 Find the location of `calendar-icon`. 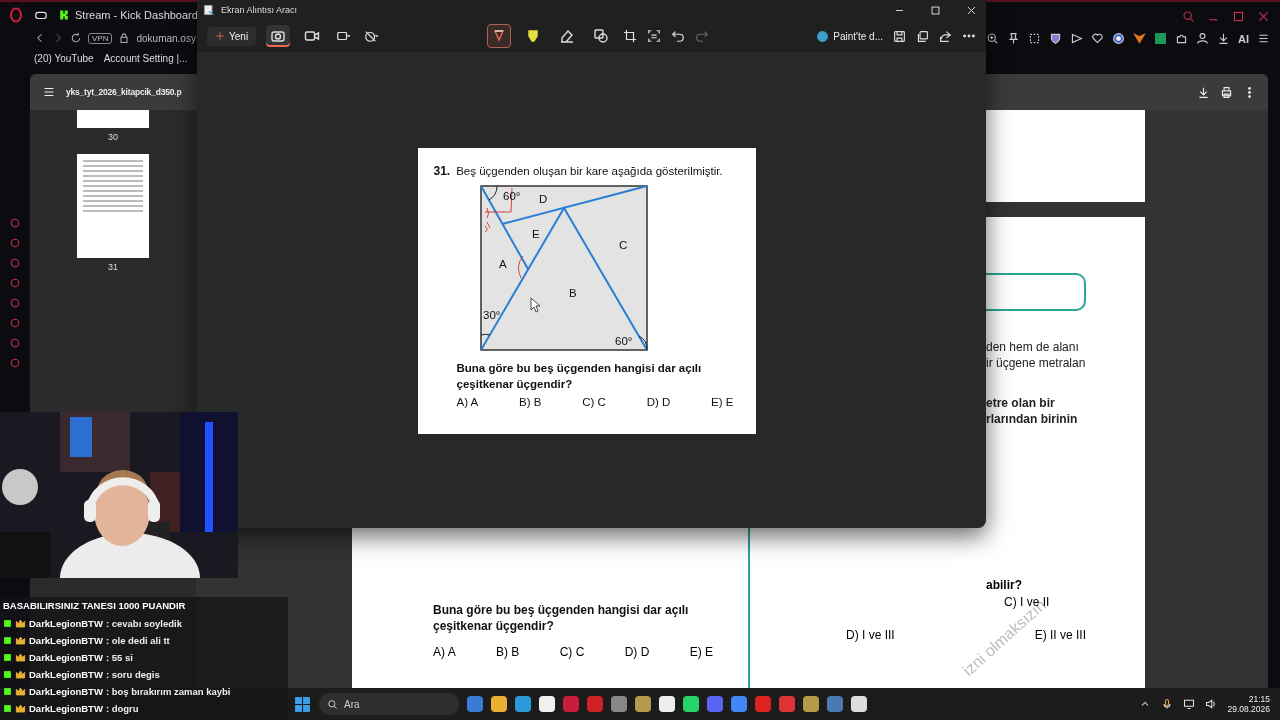

calendar-icon is located at coordinates (1160, 38).